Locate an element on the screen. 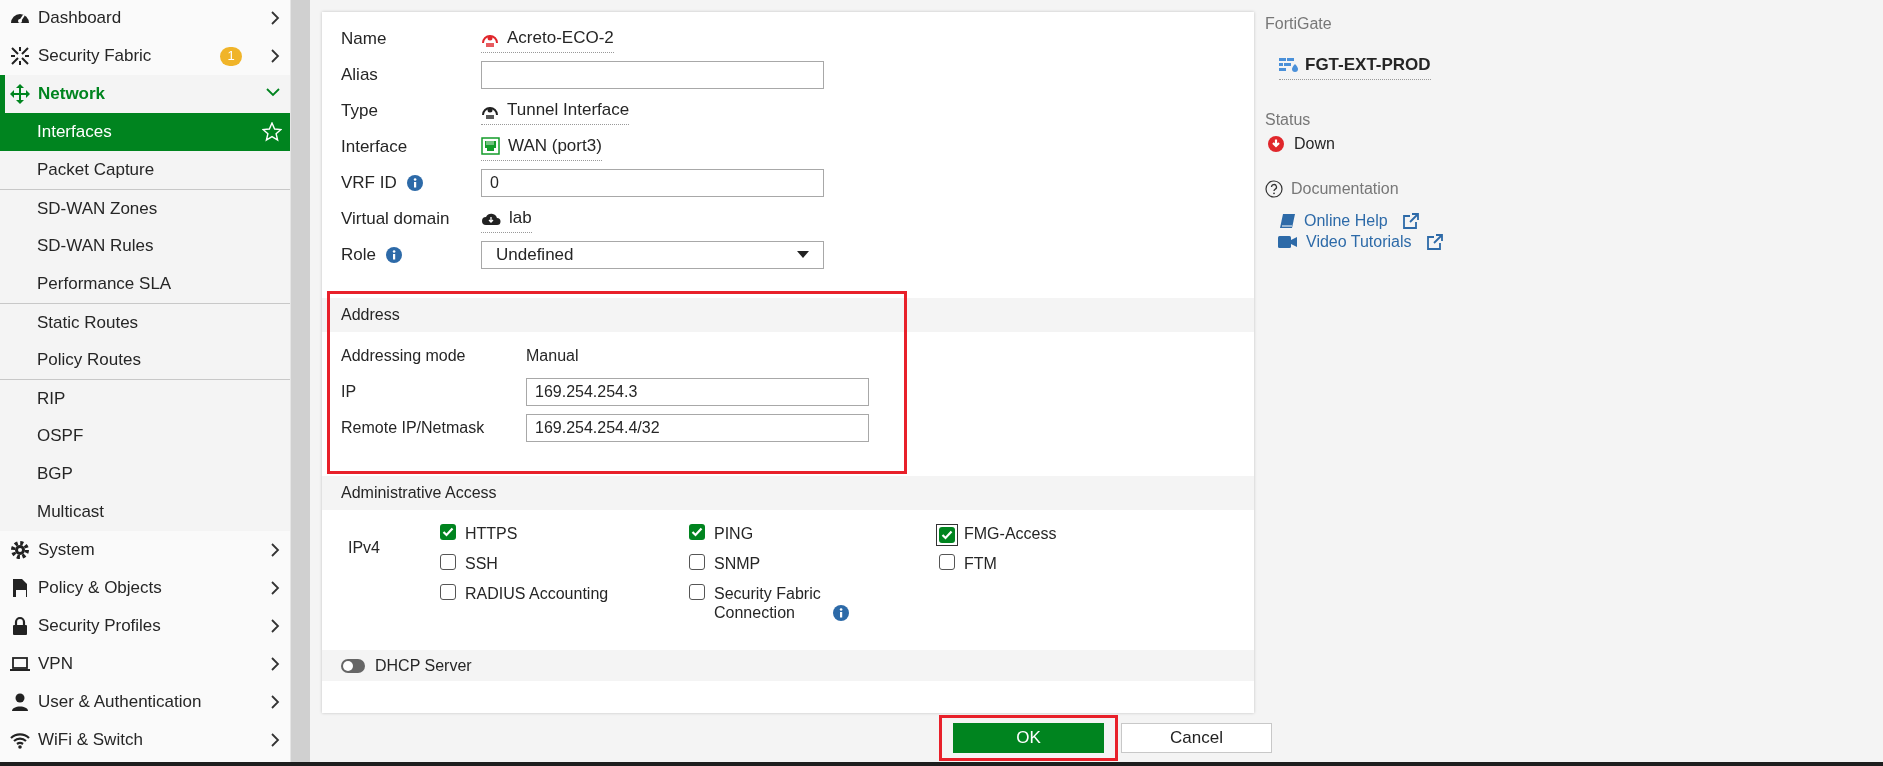 The width and height of the screenshot is (1883, 766). sidebar-subitem: Packet Capture is located at coordinates (145, 170).